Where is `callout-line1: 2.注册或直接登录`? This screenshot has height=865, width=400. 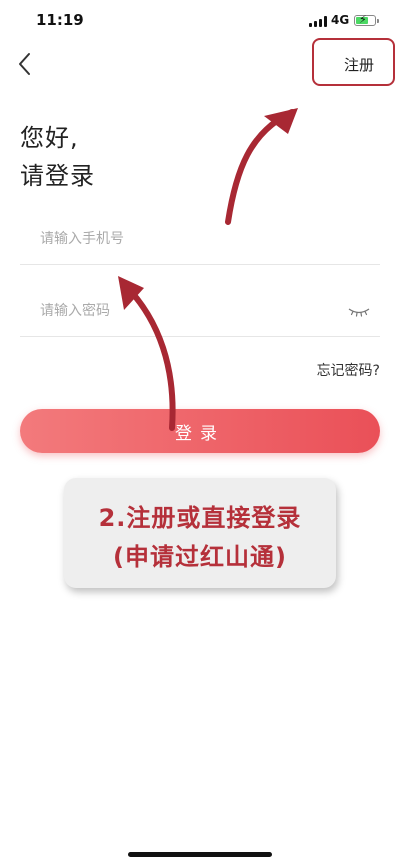 callout-line1: 2.注册或直接登录 is located at coordinates (200, 518).